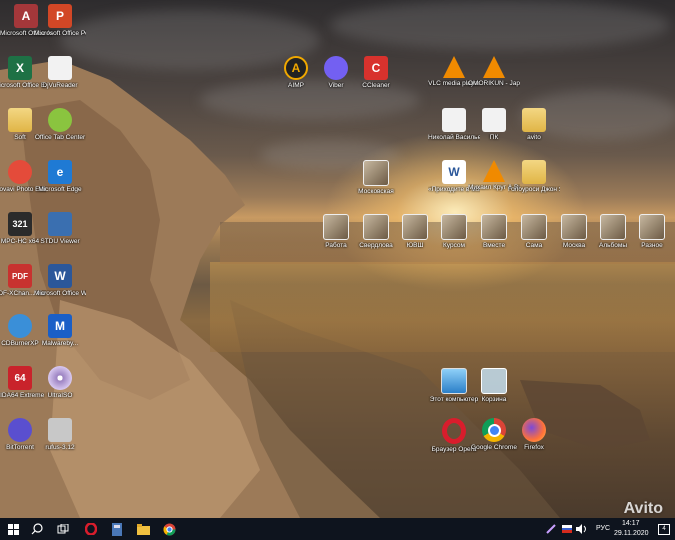  Describe the element at coordinates (643, 508) in the screenshot. I see `avito-watermark: Avito` at that location.